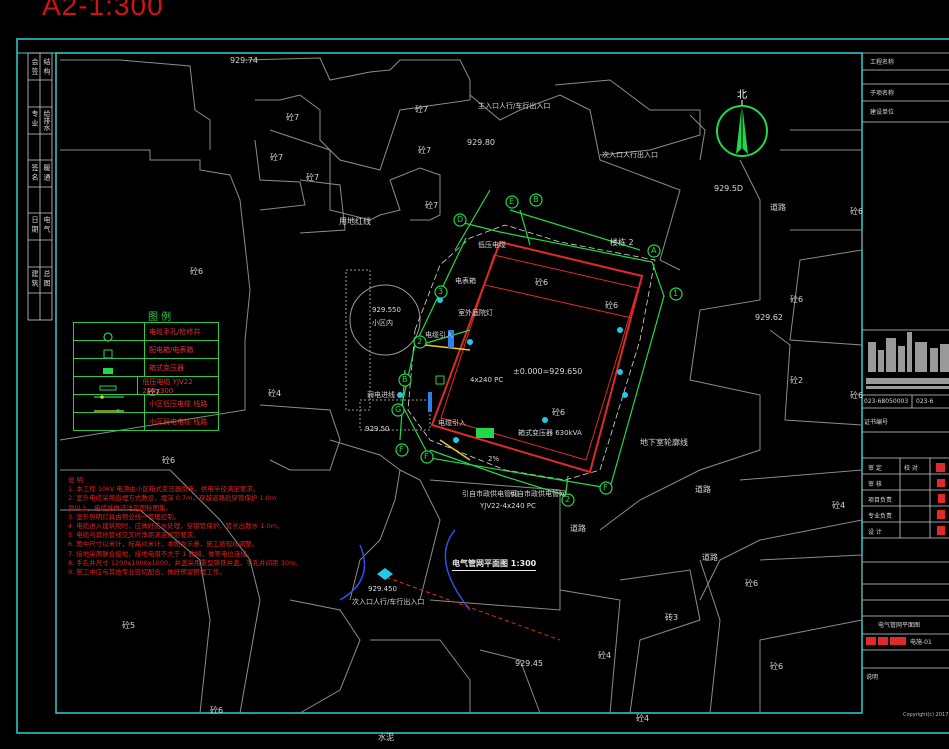  I want to click on bldg-label-22: 砼6, so click(777, 666).